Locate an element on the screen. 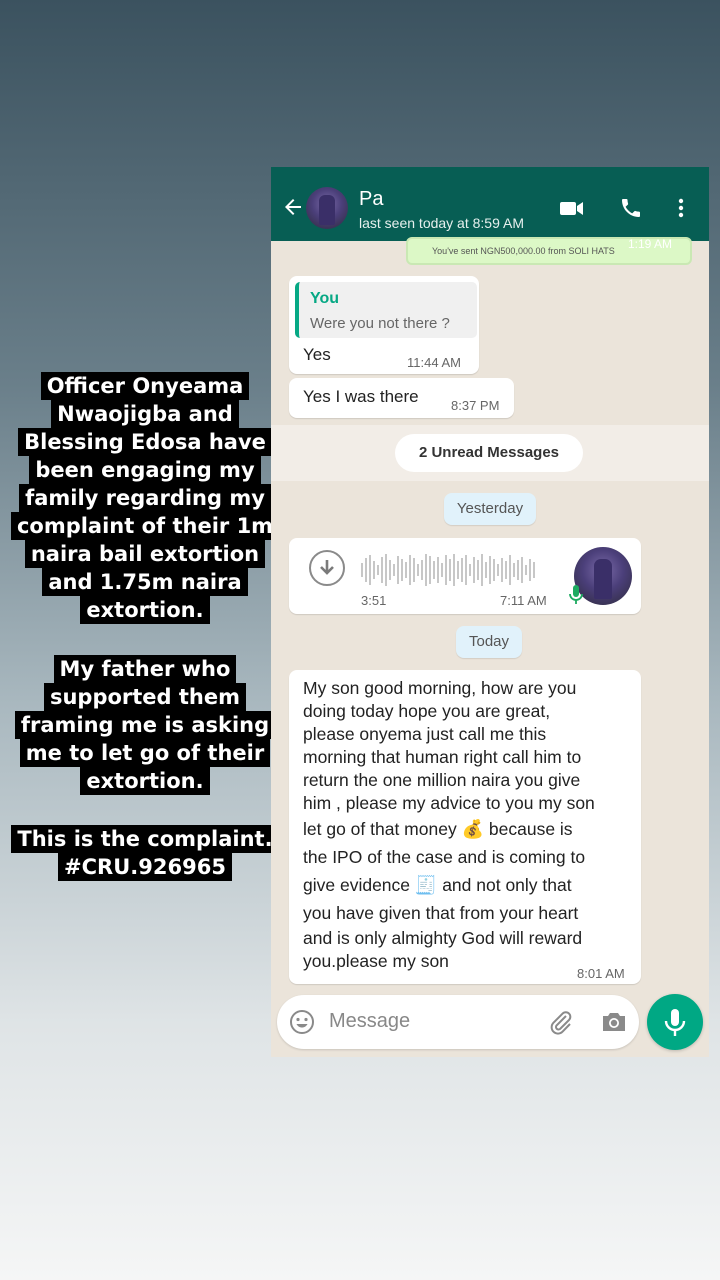  message-line: let go of that money 💰 because is is located at coordinates (438, 829).